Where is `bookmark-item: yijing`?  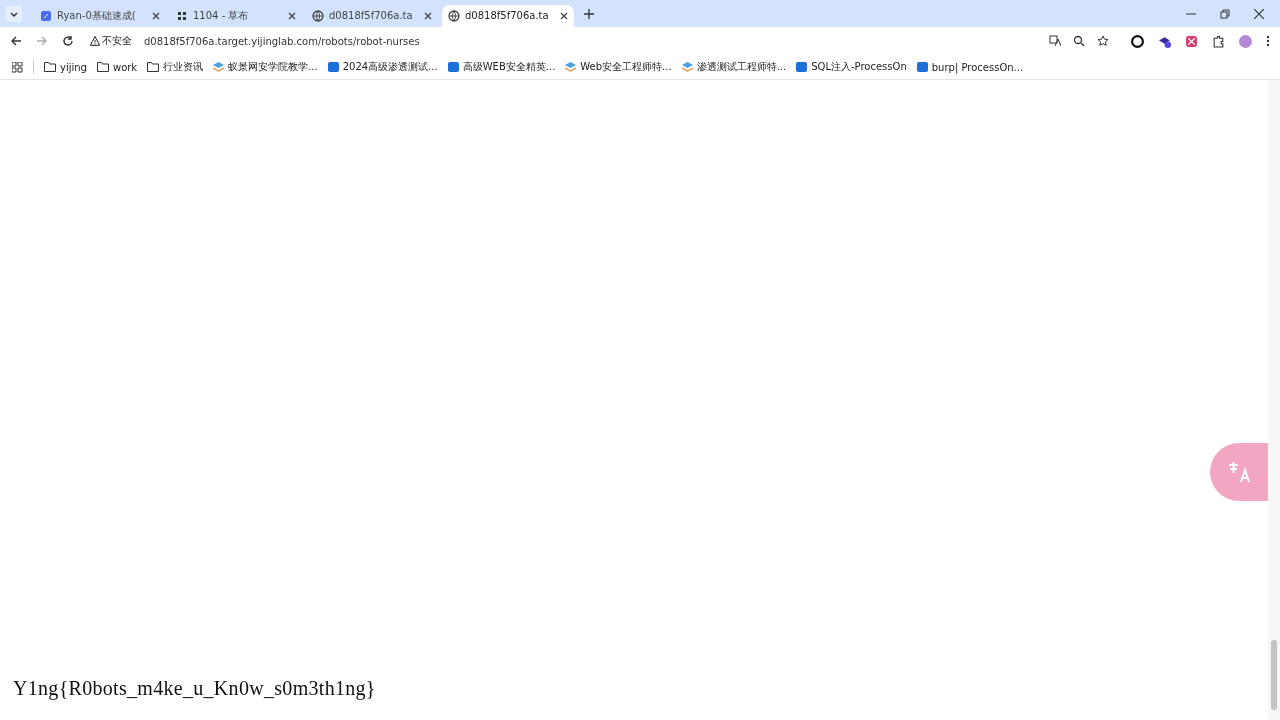
bookmark-item: yijing is located at coordinates (65, 67).